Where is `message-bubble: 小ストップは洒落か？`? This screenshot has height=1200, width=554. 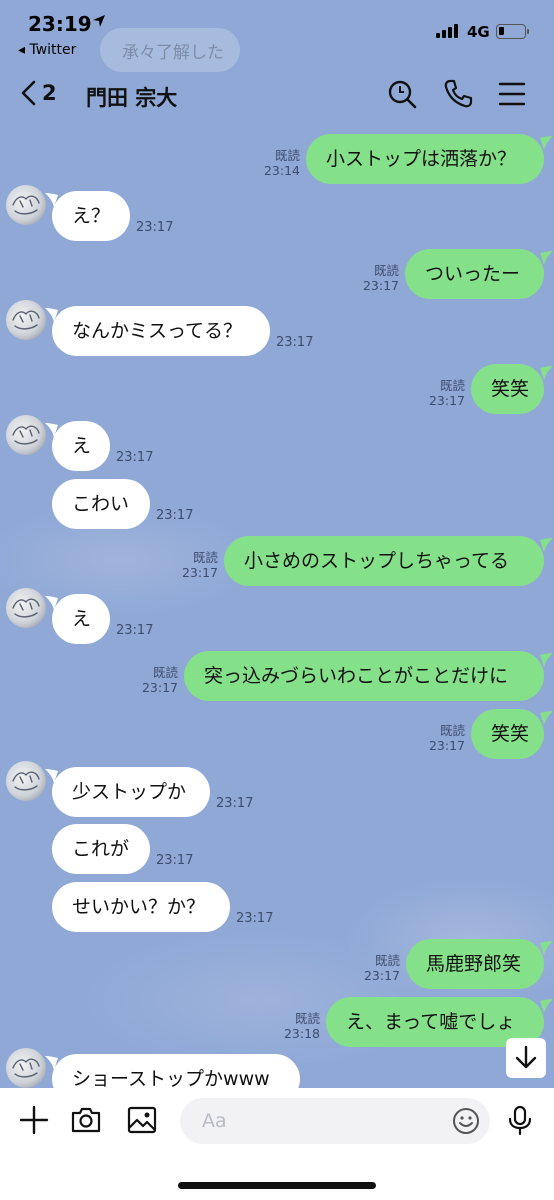
message-bubble: 小ストップは洒落か？ is located at coordinates (425, 159).